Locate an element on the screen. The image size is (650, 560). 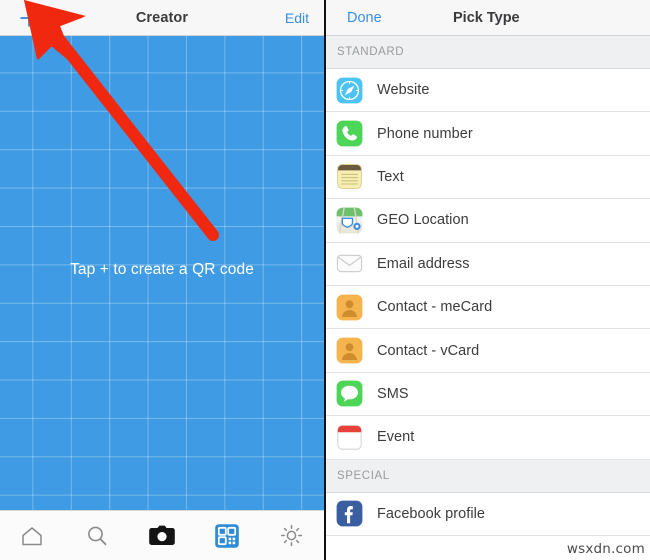
qr-code-icon is located at coordinates (227, 536).